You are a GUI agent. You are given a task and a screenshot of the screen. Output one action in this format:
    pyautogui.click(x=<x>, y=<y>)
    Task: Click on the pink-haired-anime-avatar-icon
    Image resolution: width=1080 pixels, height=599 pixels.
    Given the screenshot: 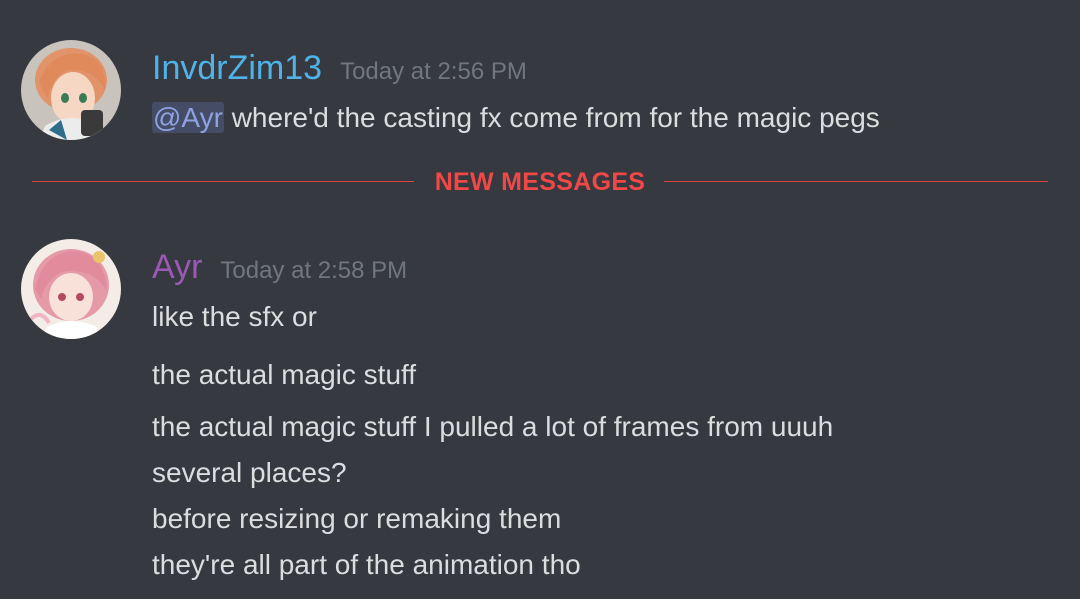 What is the action you would take?
    pyautogui.click(x=71, y=289)
    